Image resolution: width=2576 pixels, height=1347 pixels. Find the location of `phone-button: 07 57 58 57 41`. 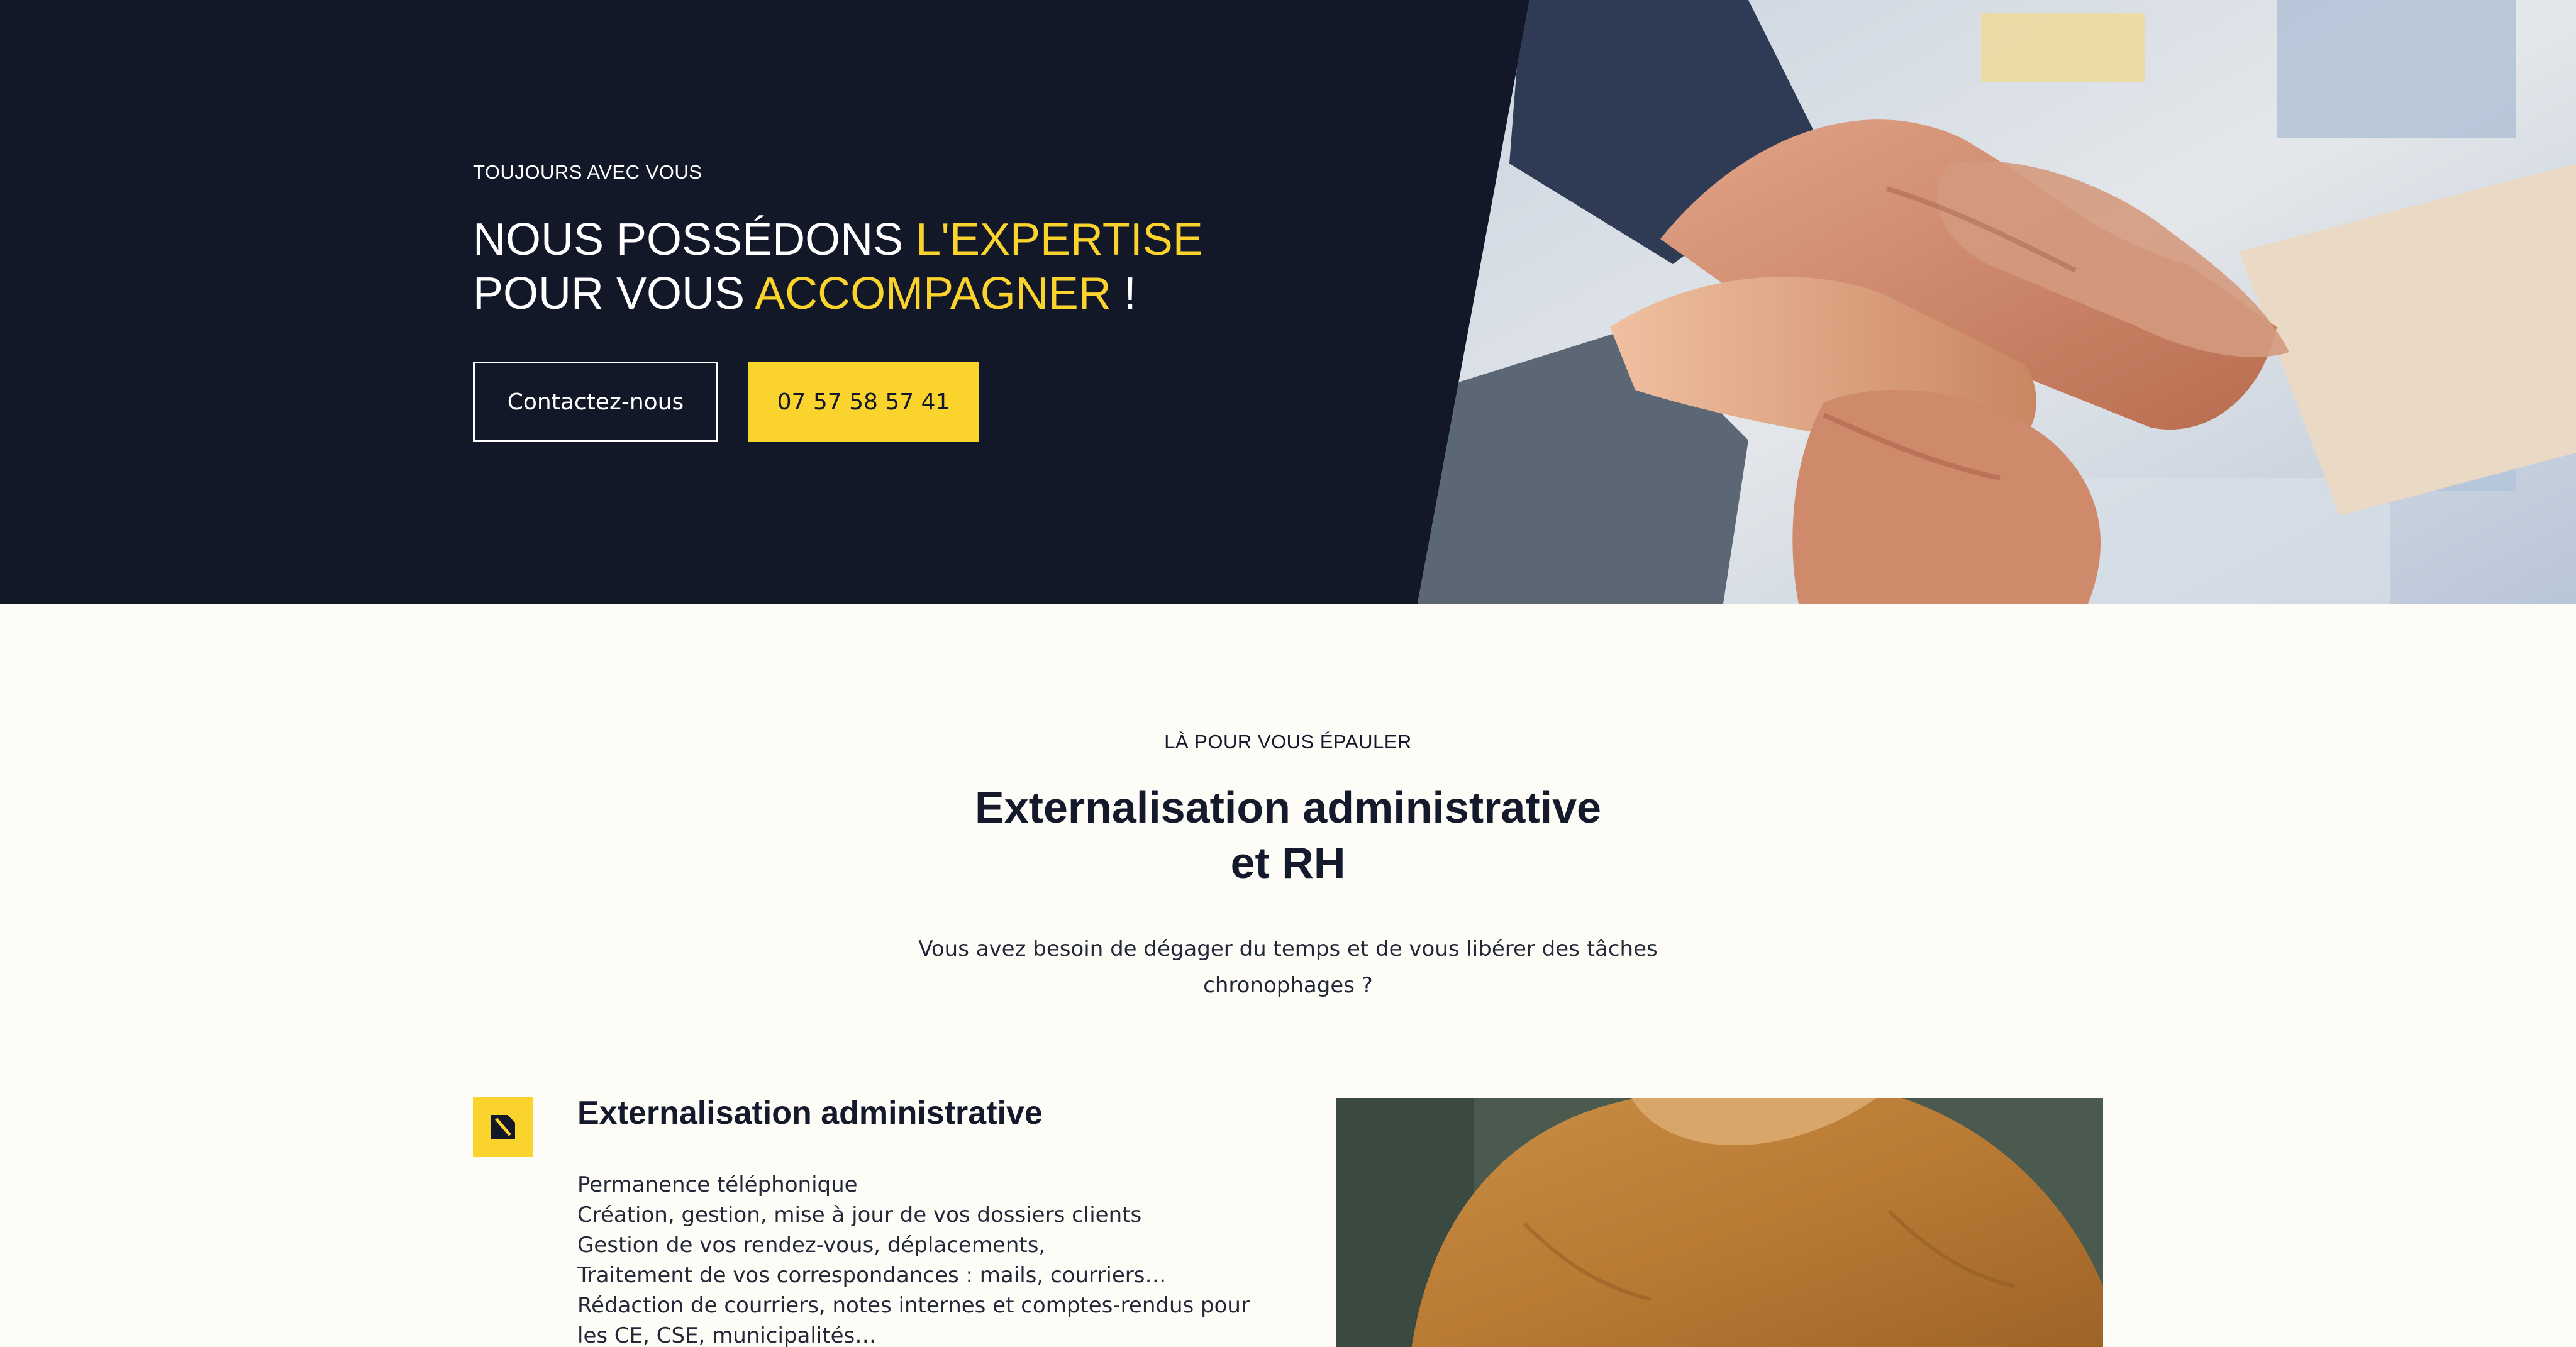

phone-button: 07 57 58 57 41 is located at coordinates (863, 402).